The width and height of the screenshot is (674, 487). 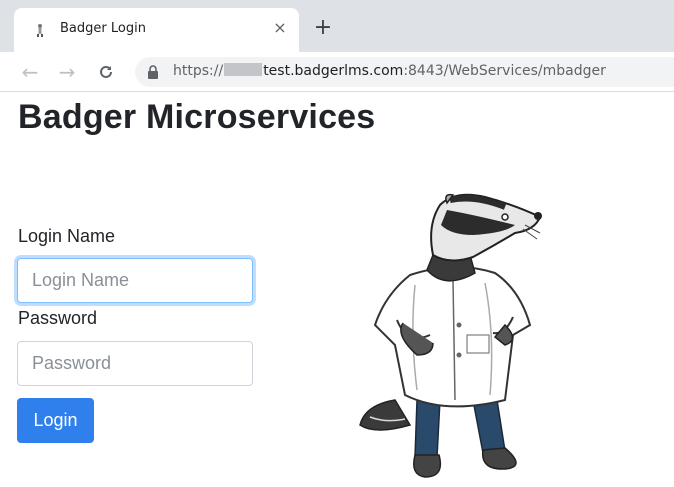 What do you see at coordinates (153, 72) in the screenshot?
I see `lock-icon` at bounding box center [153, 72].